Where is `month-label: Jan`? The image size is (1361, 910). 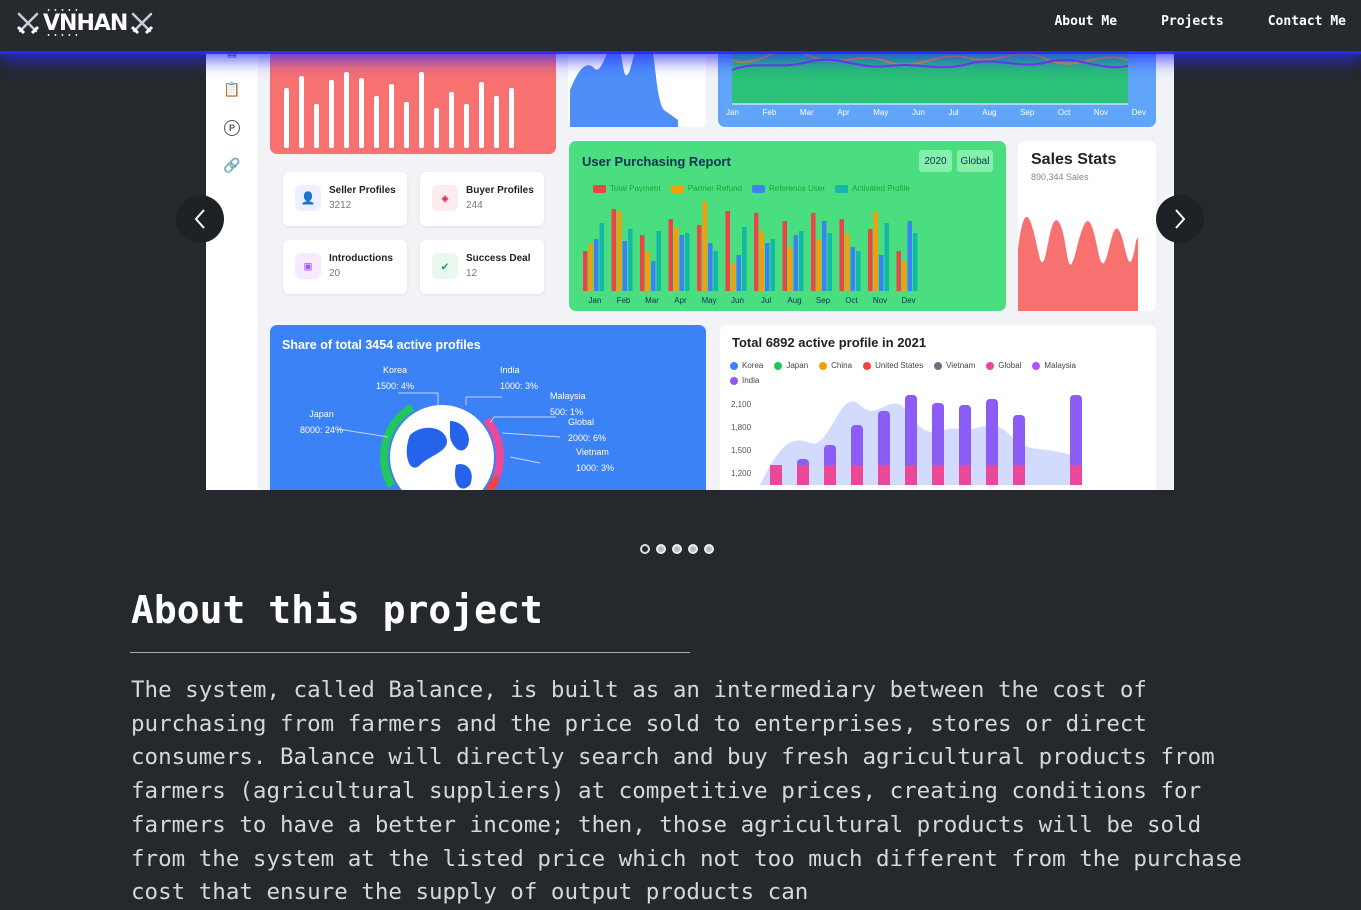
month-label: Jan is located at coordinates (732, 112).